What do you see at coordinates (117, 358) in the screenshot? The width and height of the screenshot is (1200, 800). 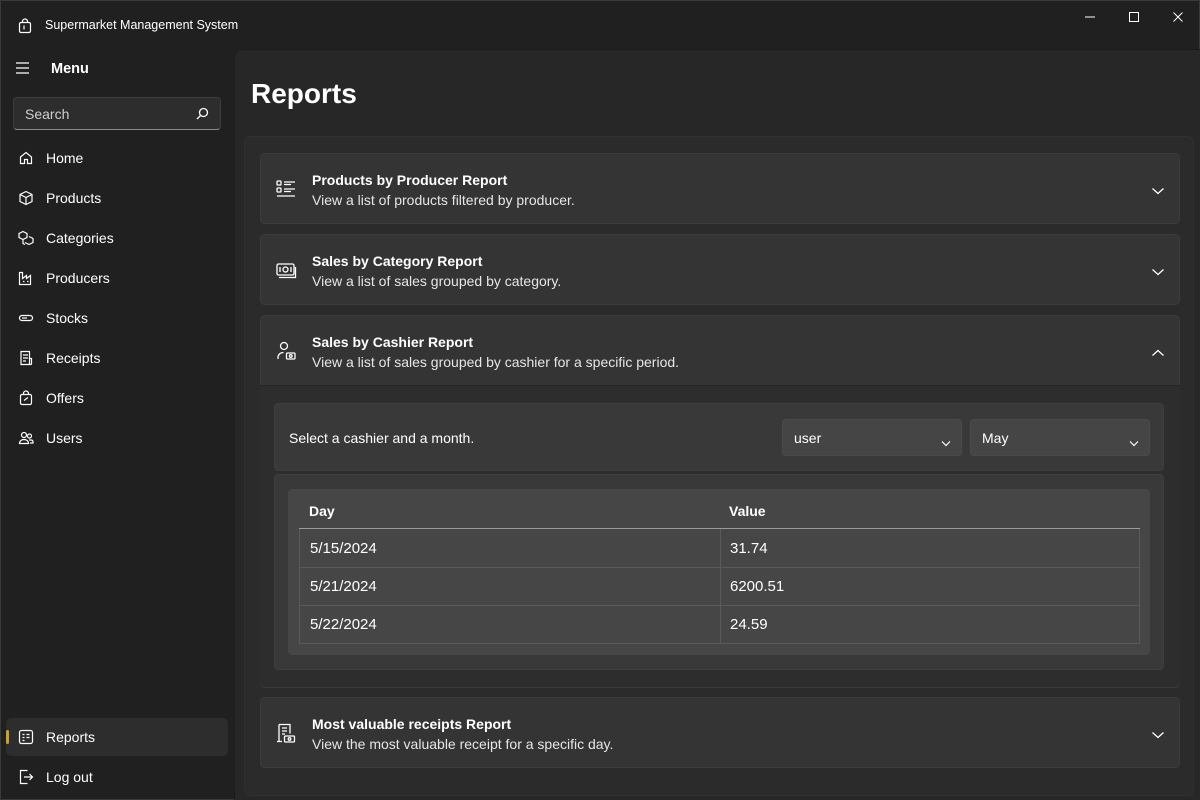 I see `sidebar-item-receipts: Receipts` at bounding box center [117, 358].